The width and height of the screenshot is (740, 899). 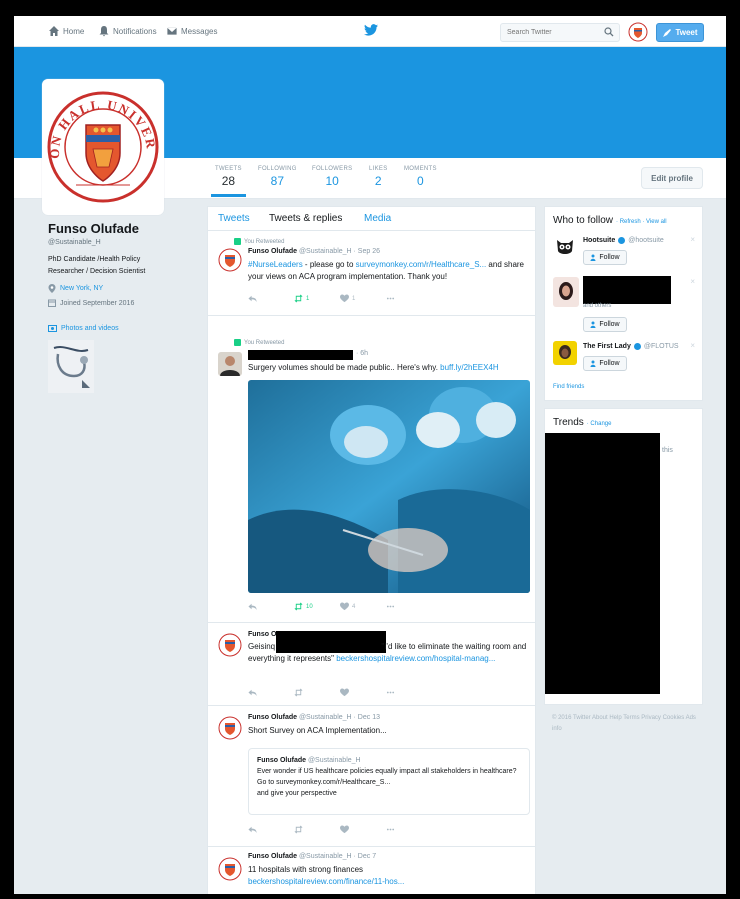 I want to click on edit-profile-button: Edit profile, so click(x=672, y=178).